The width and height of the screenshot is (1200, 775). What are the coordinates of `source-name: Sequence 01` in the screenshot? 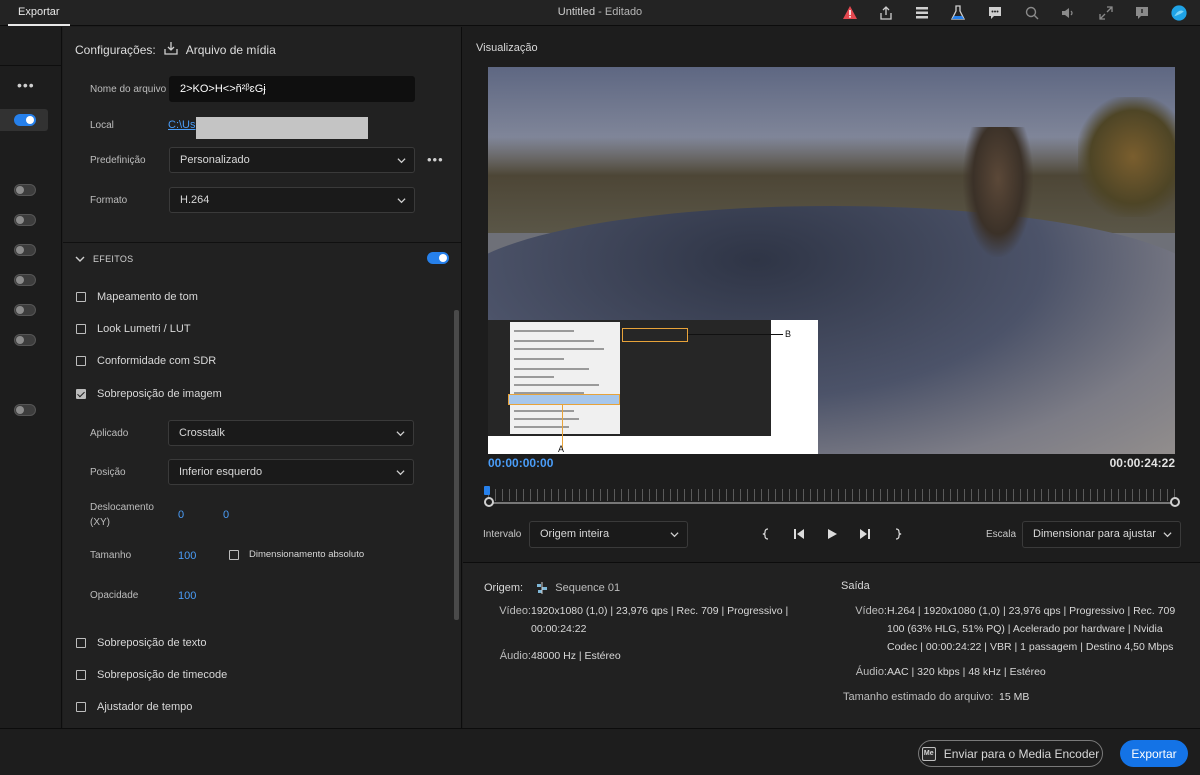 It's located at (588, 588).